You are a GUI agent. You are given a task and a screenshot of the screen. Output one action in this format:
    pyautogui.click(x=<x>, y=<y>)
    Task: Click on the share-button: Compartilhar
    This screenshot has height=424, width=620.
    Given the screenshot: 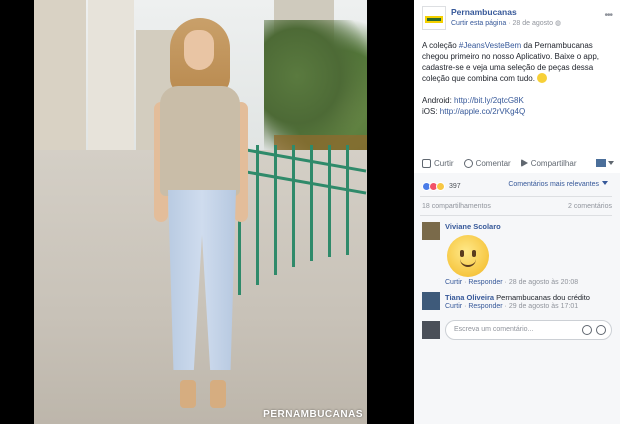 What is the action you would take?
    pyautogui.click(x=548, y=163)
    